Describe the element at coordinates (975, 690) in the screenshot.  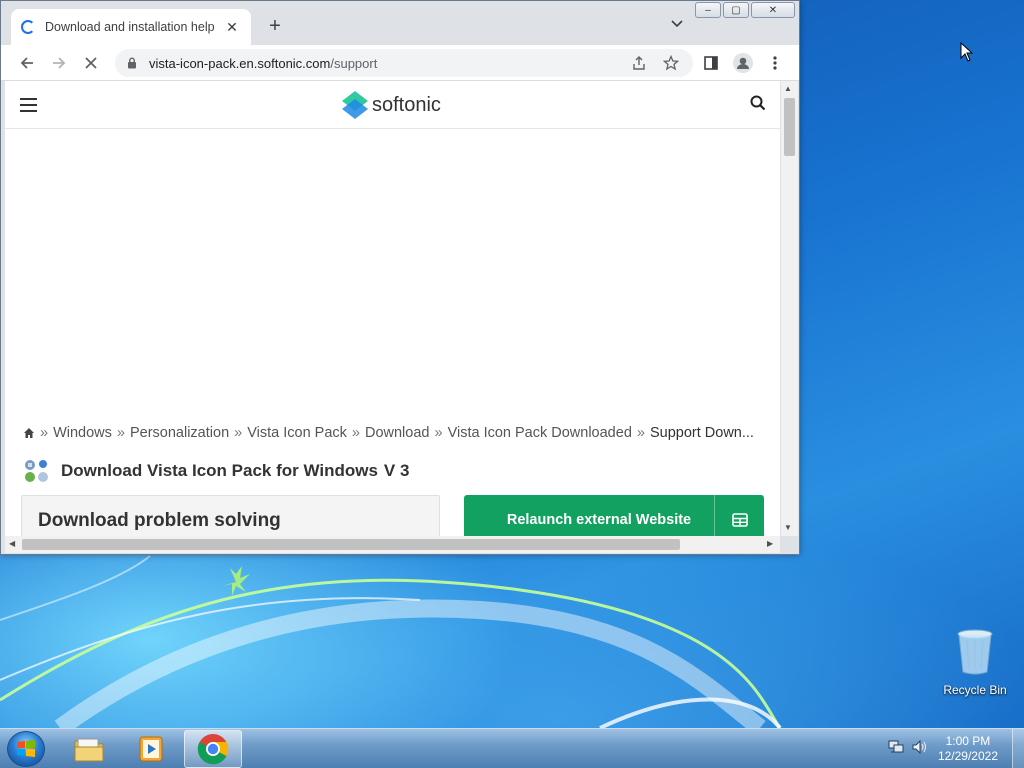
I see `recycle-bin-label: Recycle Bin` at that location.